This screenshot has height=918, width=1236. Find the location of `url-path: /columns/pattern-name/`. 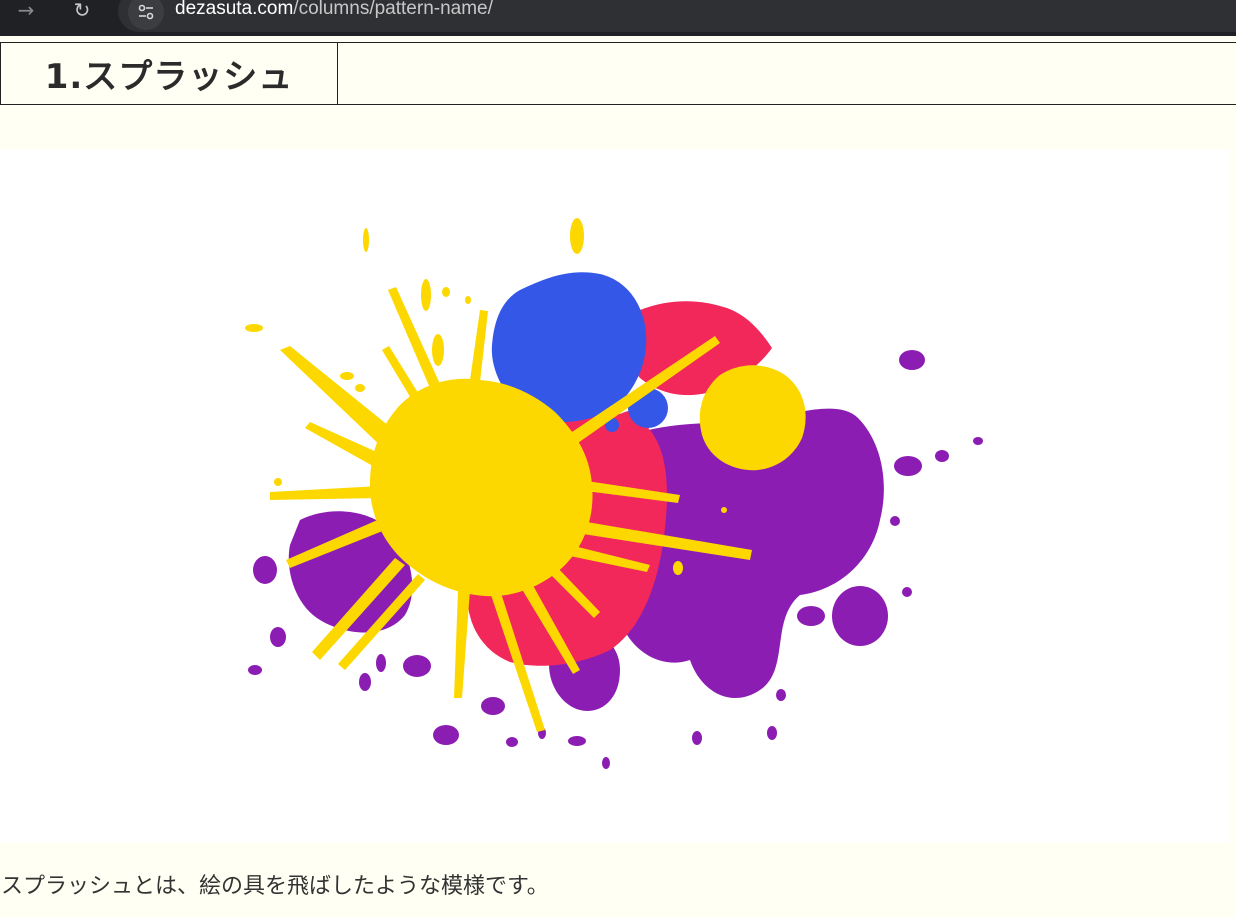

url-path: /columns/pattern-name/ is located at coordinates (393, 9).